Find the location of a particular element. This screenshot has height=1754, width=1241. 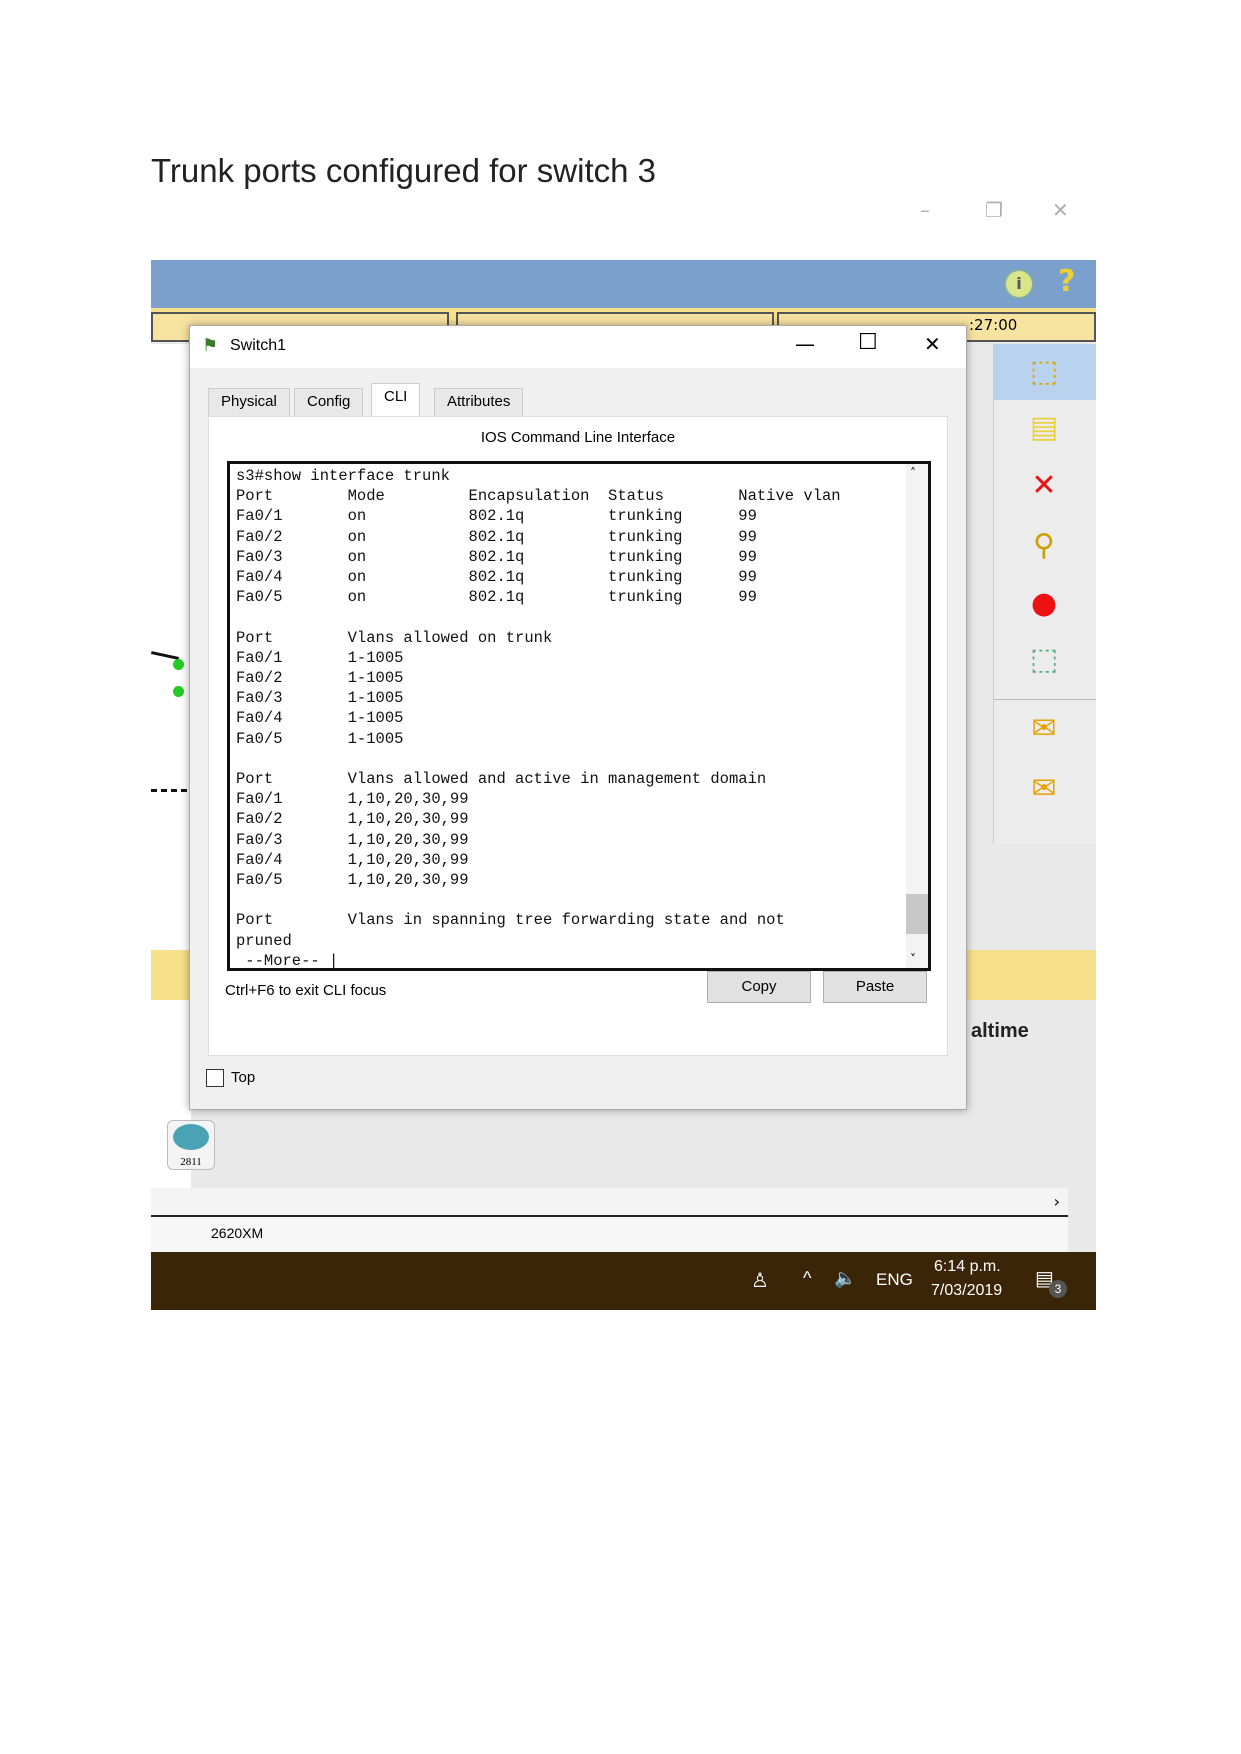

scroll-down-icon: ˅ is located at coordinates (913, 959).